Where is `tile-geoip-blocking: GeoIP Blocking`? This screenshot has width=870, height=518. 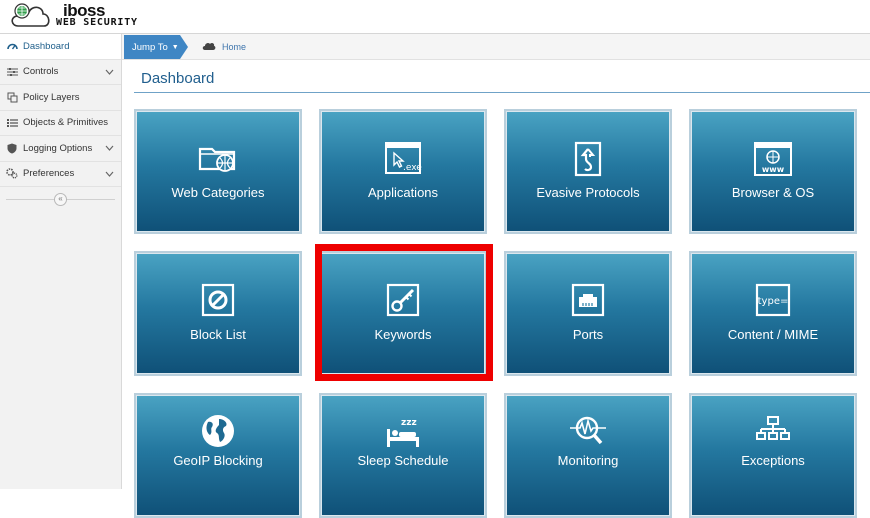
tile-geoip-blocking: GeoIP Blocking is located at coordinates (218, 455).